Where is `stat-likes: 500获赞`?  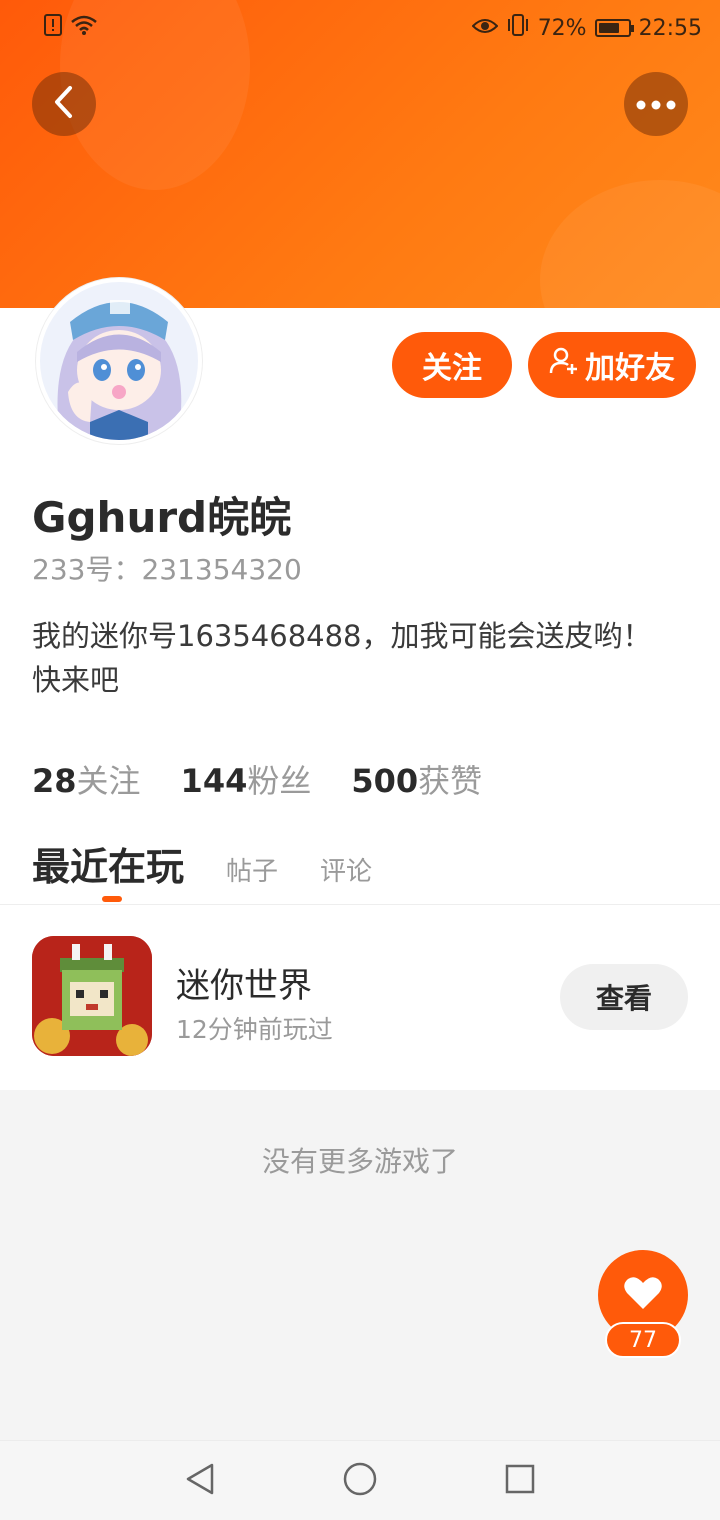
stat-likes: 500获赞 is located at coordinates (416, 779).